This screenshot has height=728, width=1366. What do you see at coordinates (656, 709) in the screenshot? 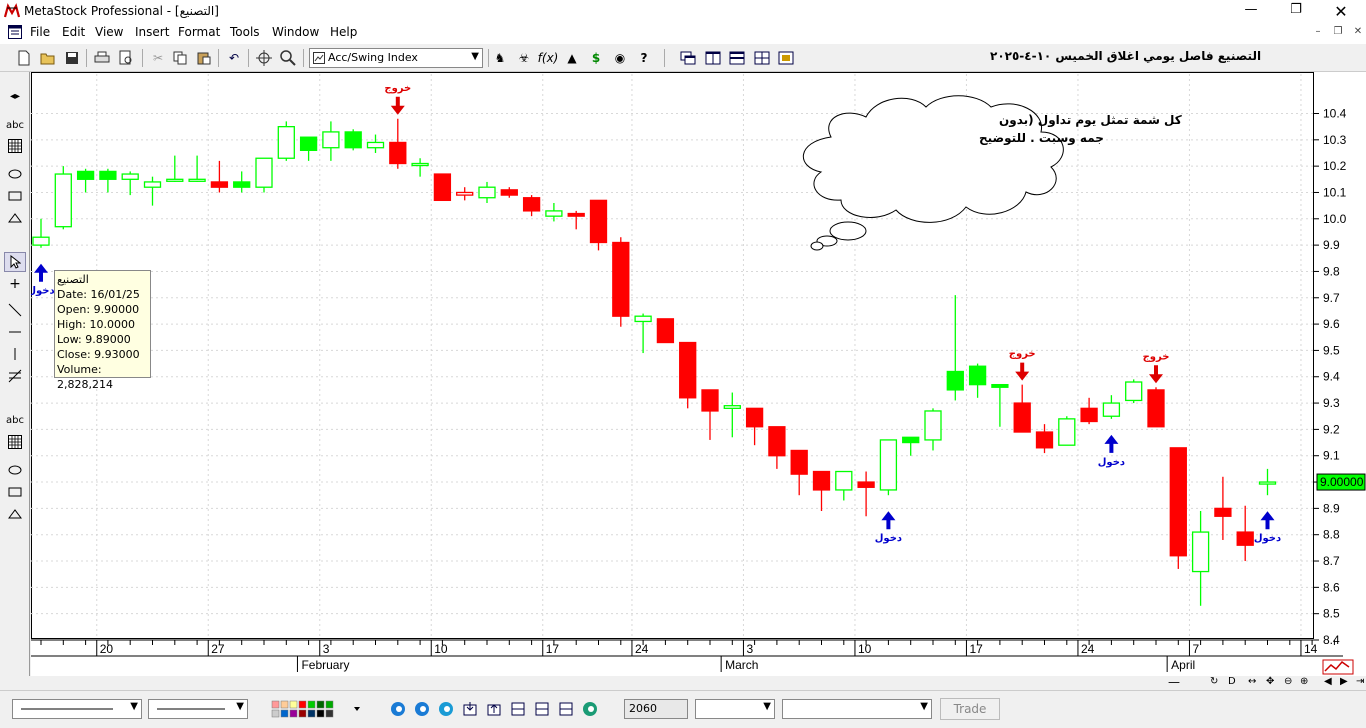
I see `bars-field: 2060` at bounding box center [656, 709].